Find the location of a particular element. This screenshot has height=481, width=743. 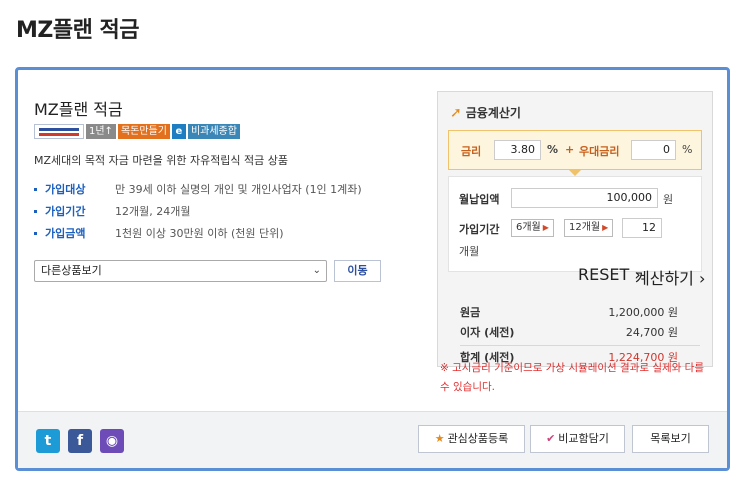

period-12m-button: 12개월 ▶ is located at coordinates (589, 228).